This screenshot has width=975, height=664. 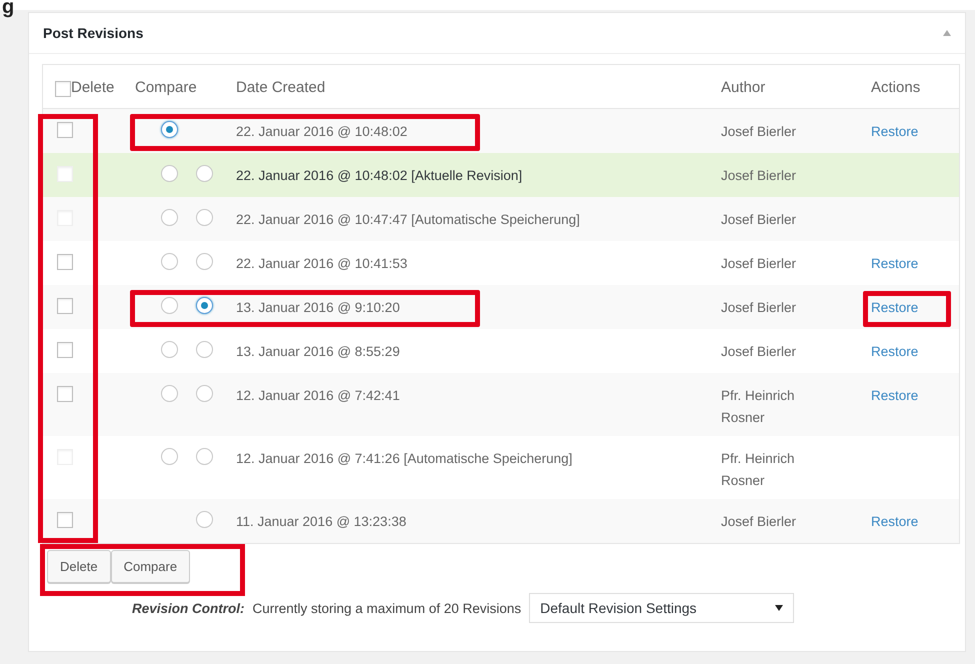 What do you see at coordinates (322, 264) in the screenshot?
I see `date-created: 22. Januar 2016 @ 10:41:53` at bounding box center [322, 264].